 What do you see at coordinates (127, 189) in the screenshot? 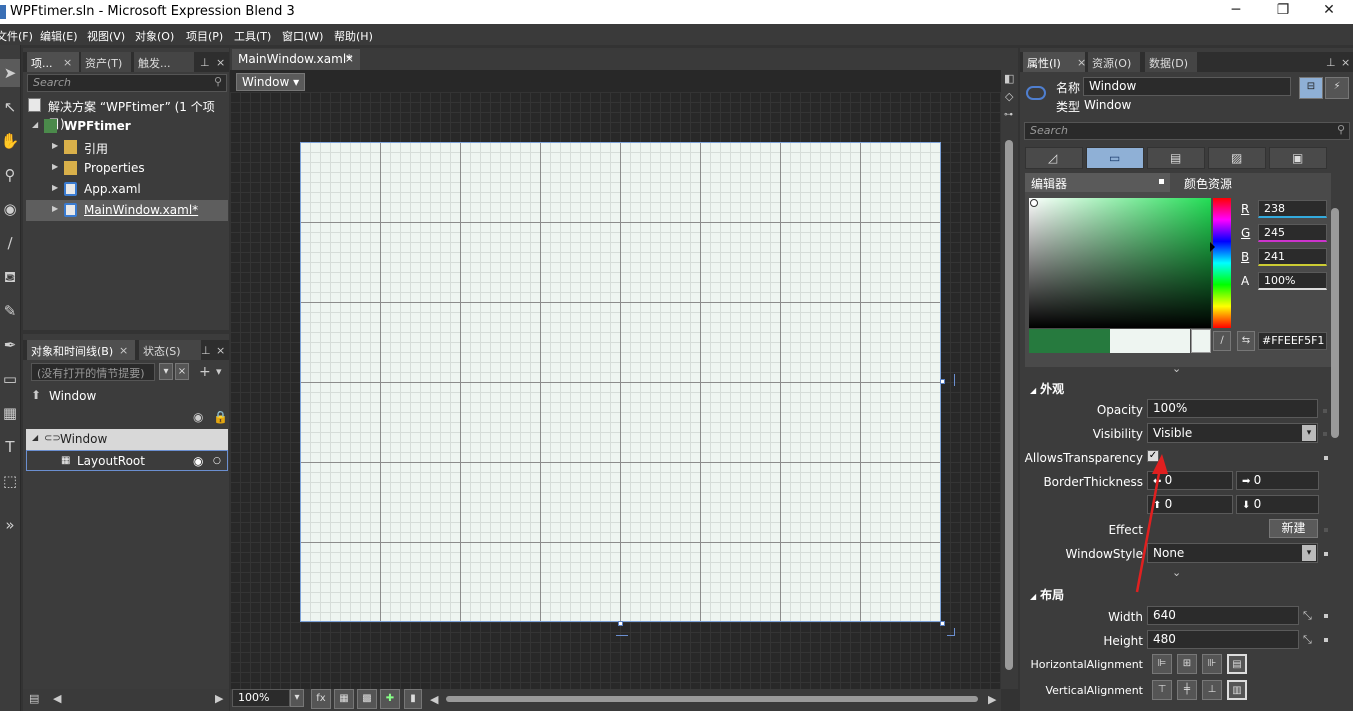
I see `tree-app-xaml: ▶ App.xaml` at bounding box center [127, 189].